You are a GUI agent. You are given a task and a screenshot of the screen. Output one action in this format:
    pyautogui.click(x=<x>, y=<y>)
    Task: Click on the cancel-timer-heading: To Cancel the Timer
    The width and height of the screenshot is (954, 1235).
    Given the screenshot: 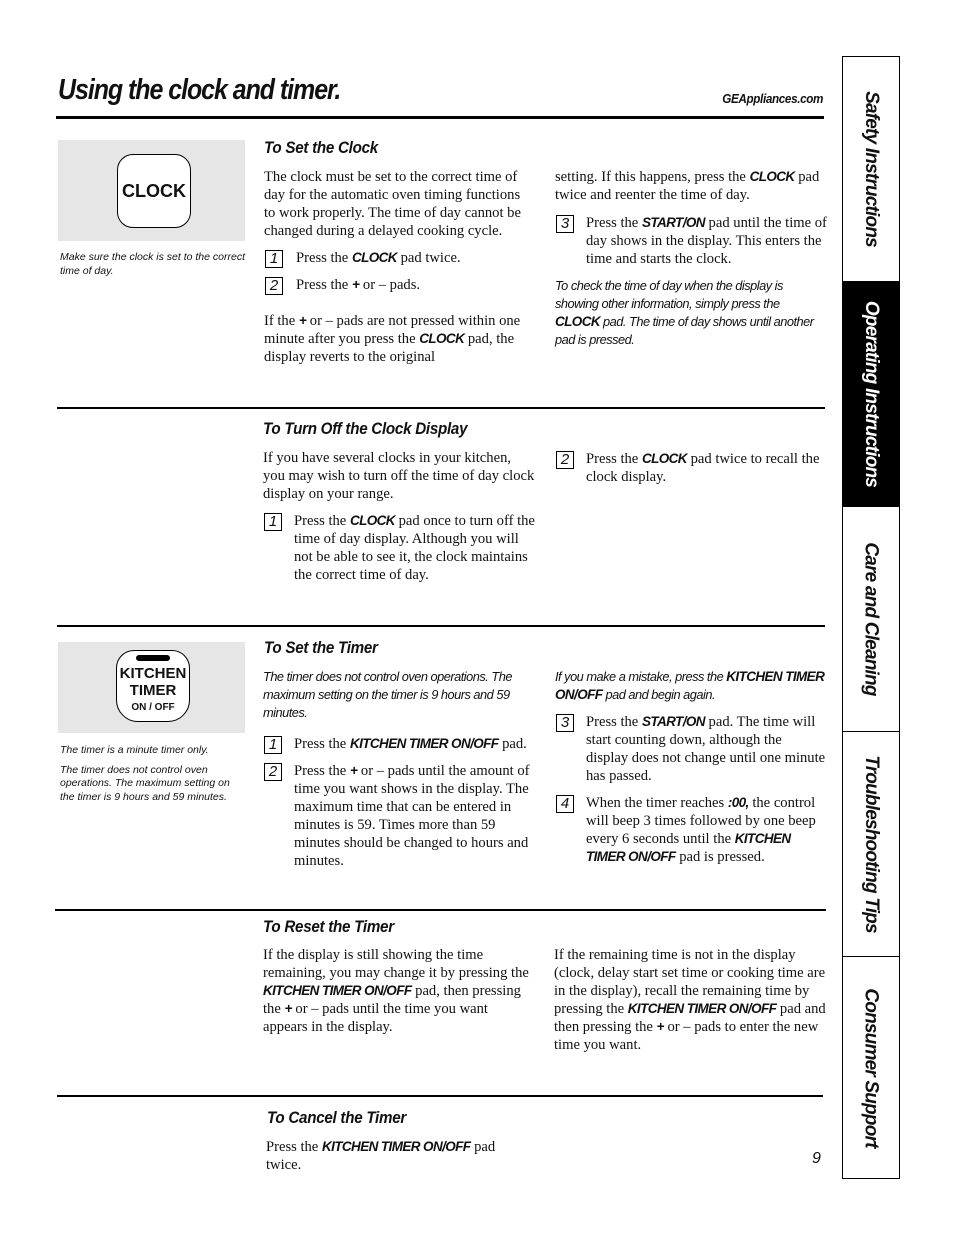 What is the action you would take?
    pyautogui.click(x=337, y=1118)
    